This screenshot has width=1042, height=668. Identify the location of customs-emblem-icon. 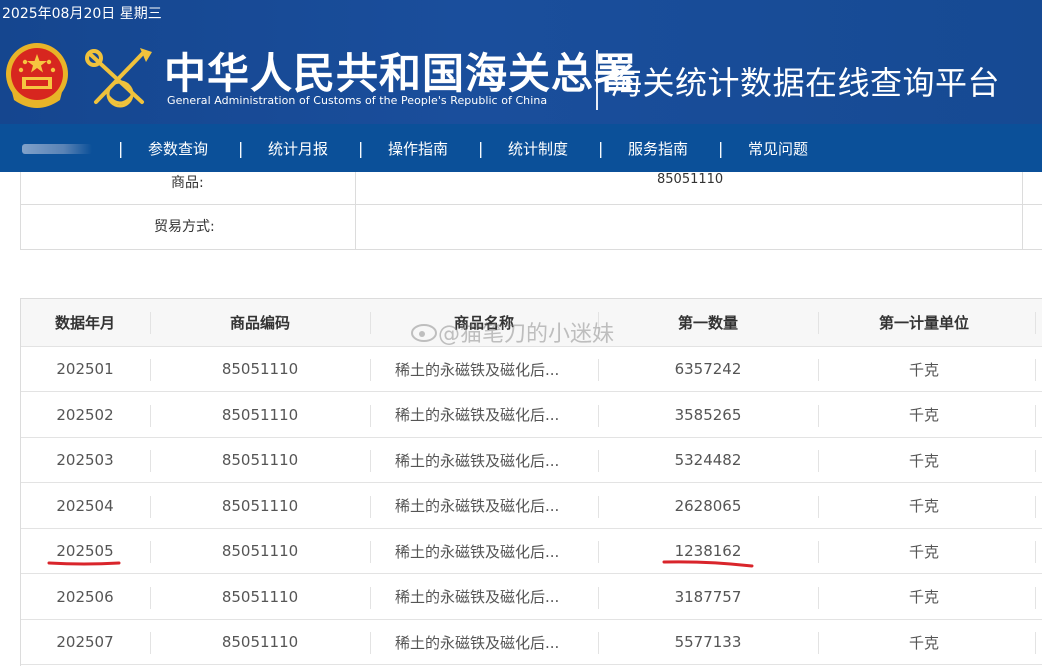
(118, 78).